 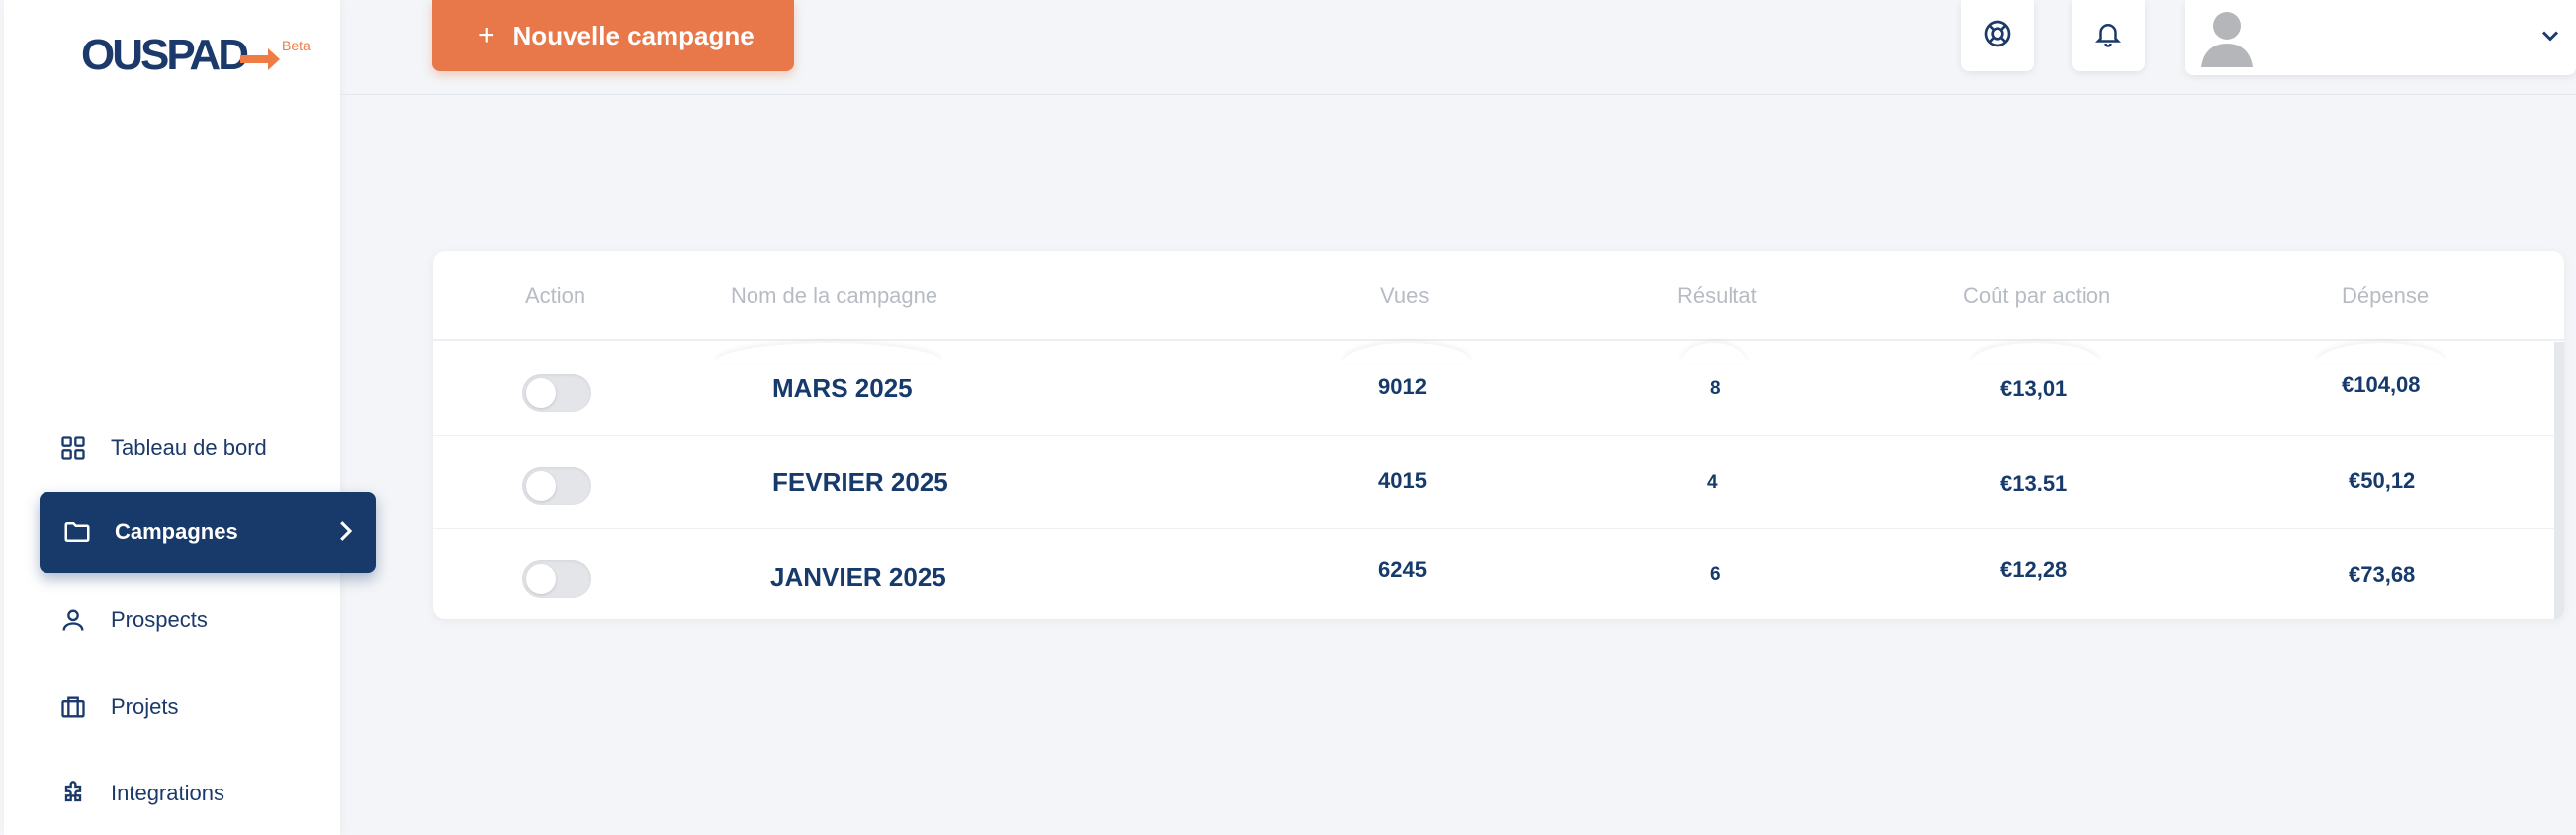 I want to click on sidebar-item-label: Prospects, so click(x=159, y=619).